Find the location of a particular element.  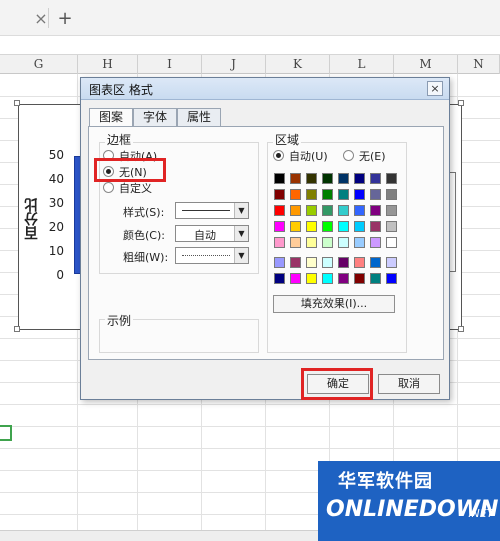

column-header-k: K is located at coordinates (298, 64).